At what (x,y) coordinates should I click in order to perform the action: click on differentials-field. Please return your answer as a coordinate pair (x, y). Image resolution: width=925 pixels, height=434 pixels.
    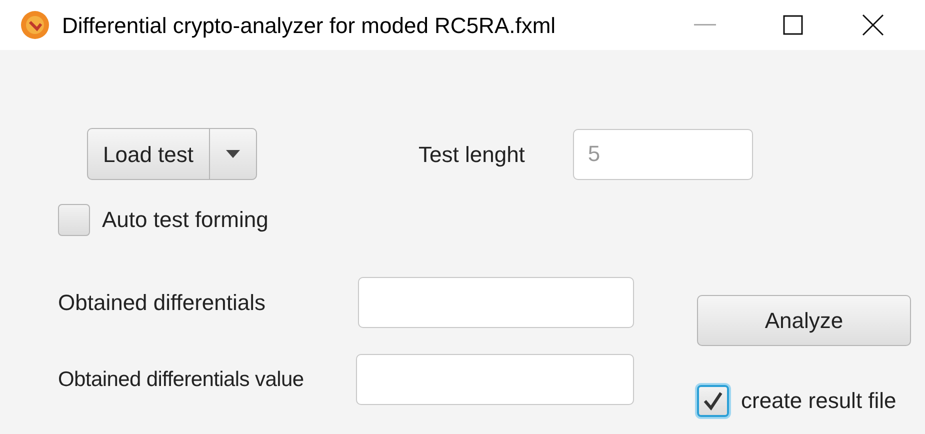
    Looking at the image, I should click on (496, 302).